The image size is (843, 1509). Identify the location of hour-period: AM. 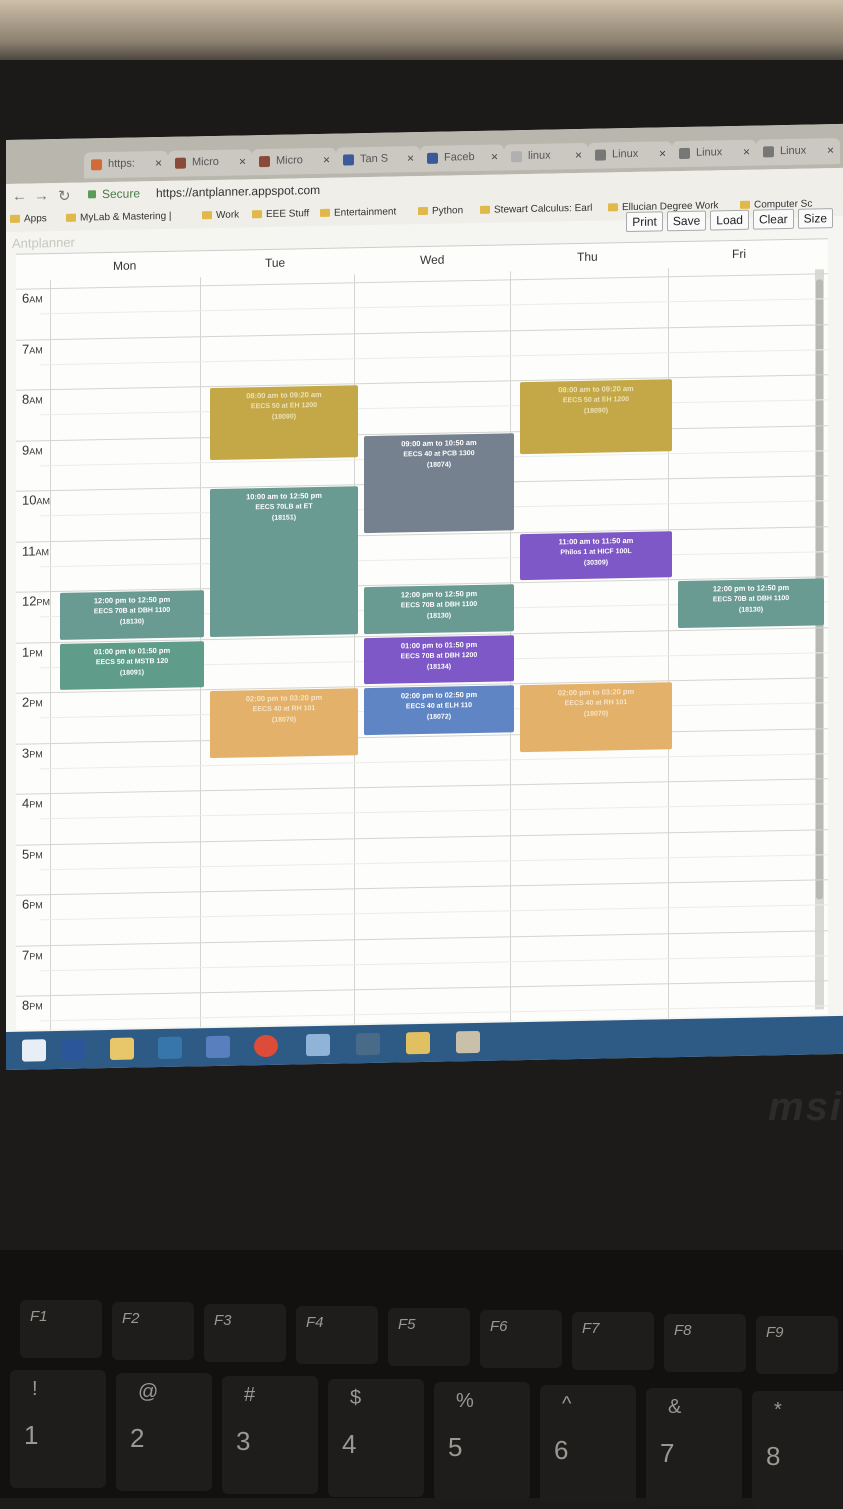
(36, 299).